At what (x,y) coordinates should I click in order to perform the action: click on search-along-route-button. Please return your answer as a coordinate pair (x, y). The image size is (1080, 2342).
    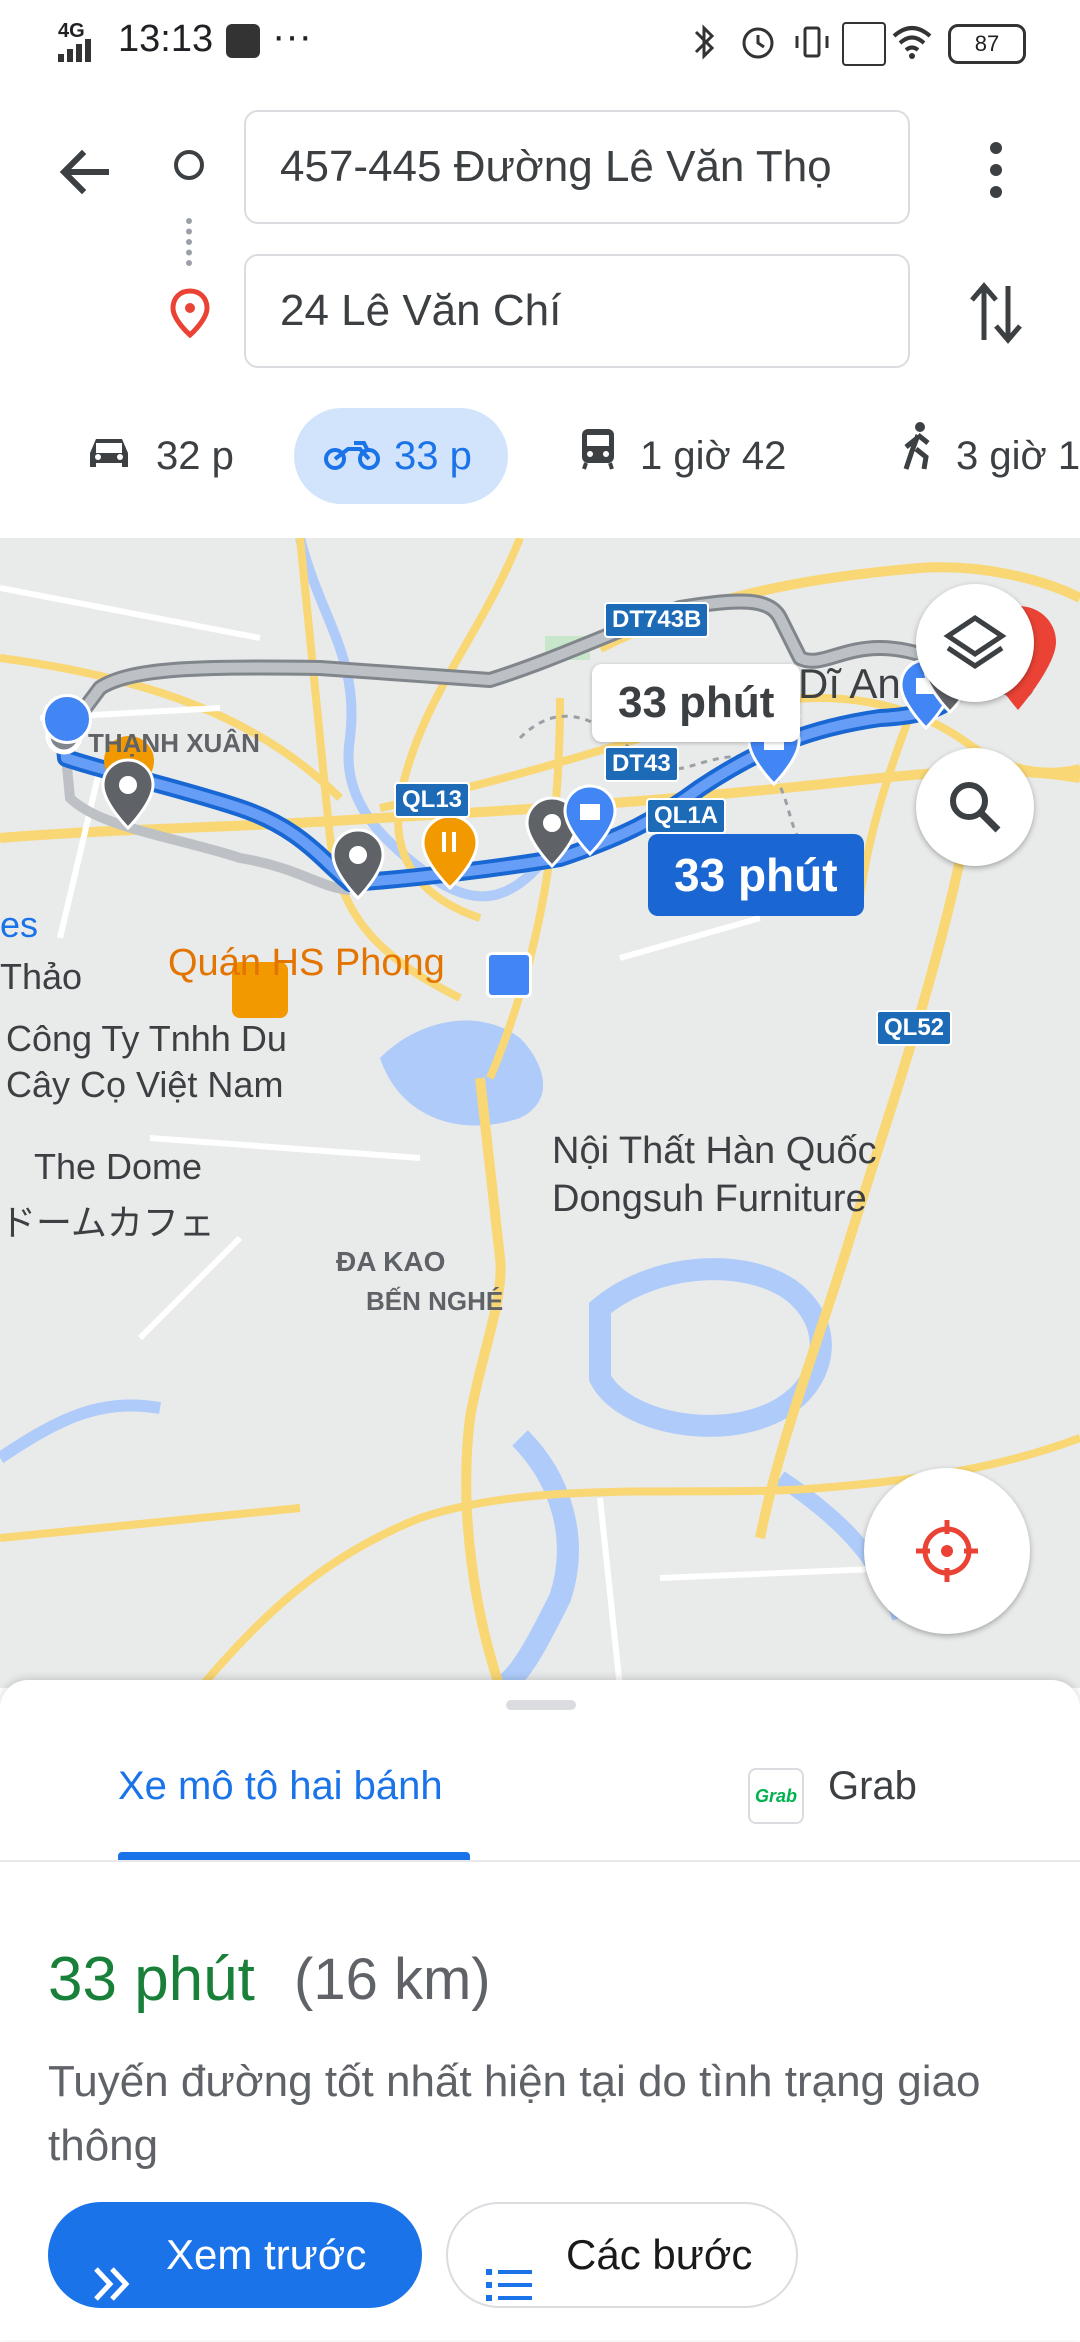
    Looking at the image, I should click on (975, 807).